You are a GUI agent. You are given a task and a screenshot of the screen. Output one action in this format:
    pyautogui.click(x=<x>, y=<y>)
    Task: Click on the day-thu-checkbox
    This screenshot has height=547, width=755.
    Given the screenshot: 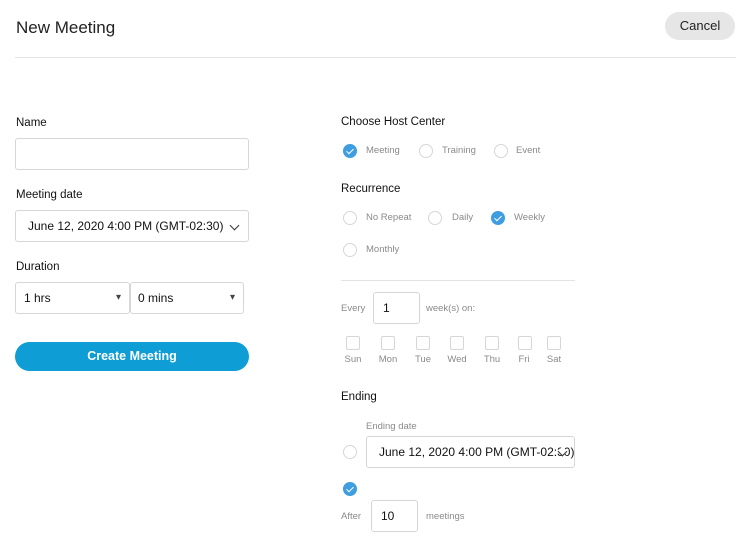 What is the action you would take?
    pyautogui.click(x=492, y=343)
    